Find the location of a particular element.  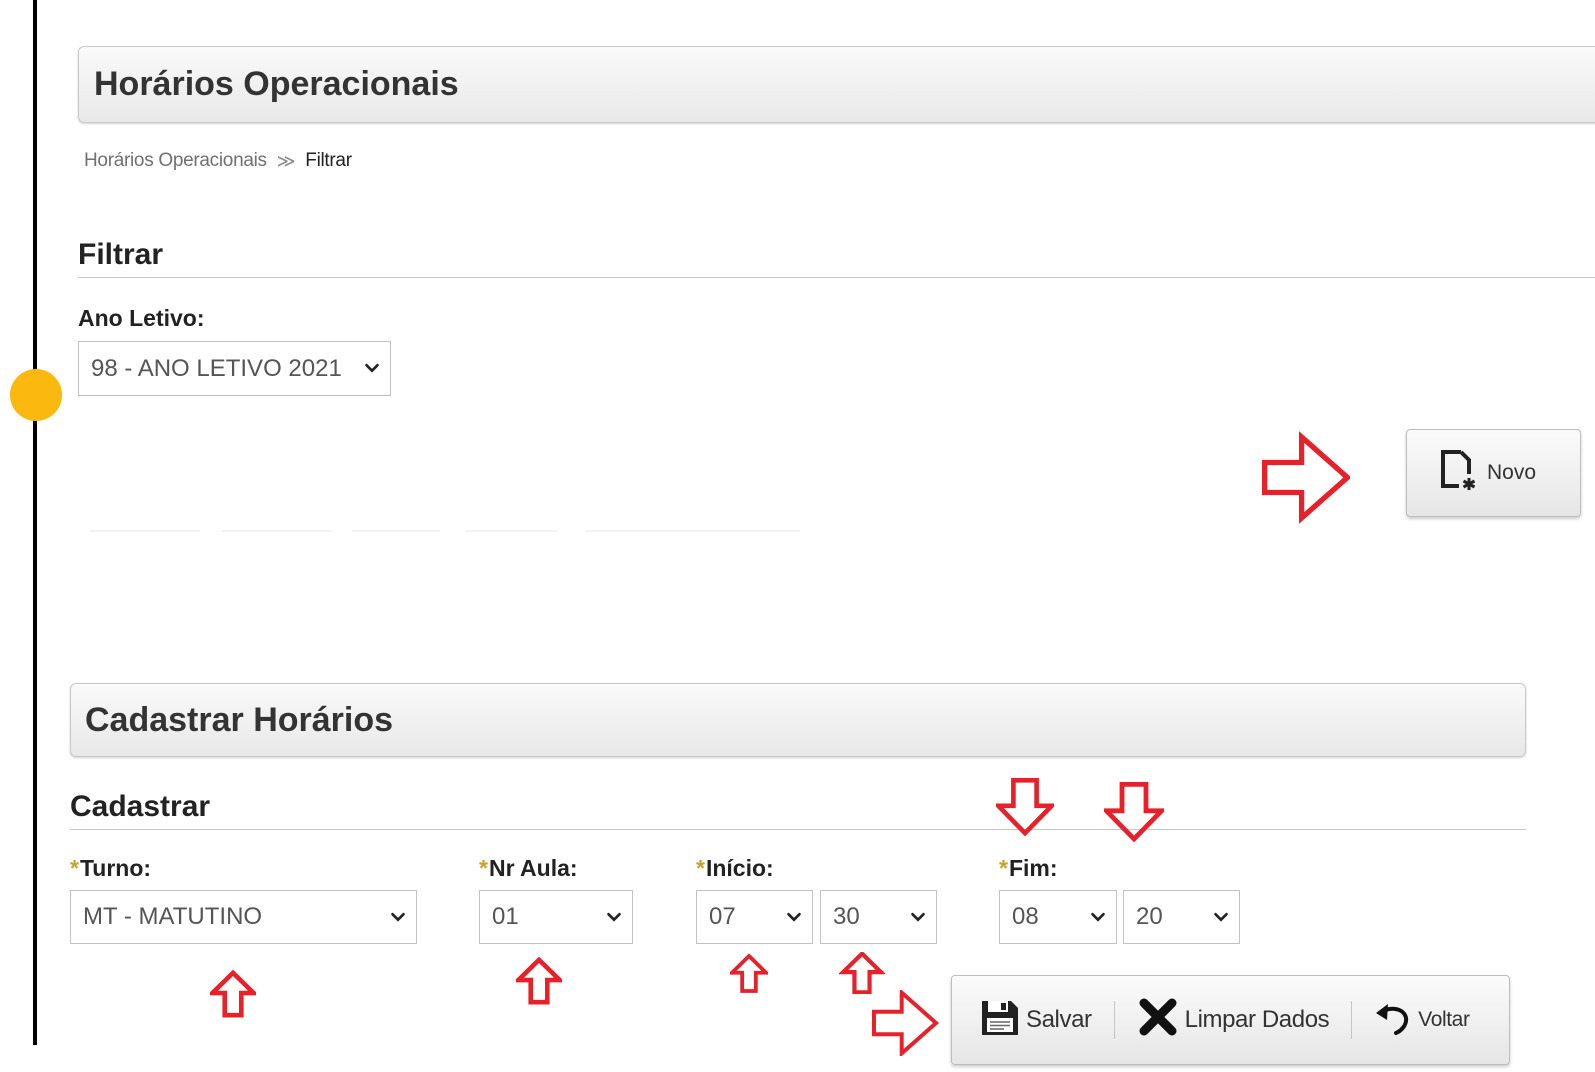

page-title-panel: Horários Operacionais is located at coordinates (836, 84).